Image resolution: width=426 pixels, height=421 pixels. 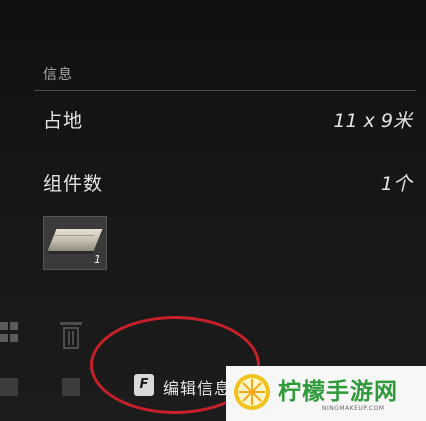 I want to click on watermark: 柠檬手游网 NINGMAKEUP.COM, so click(x=326, y=393).